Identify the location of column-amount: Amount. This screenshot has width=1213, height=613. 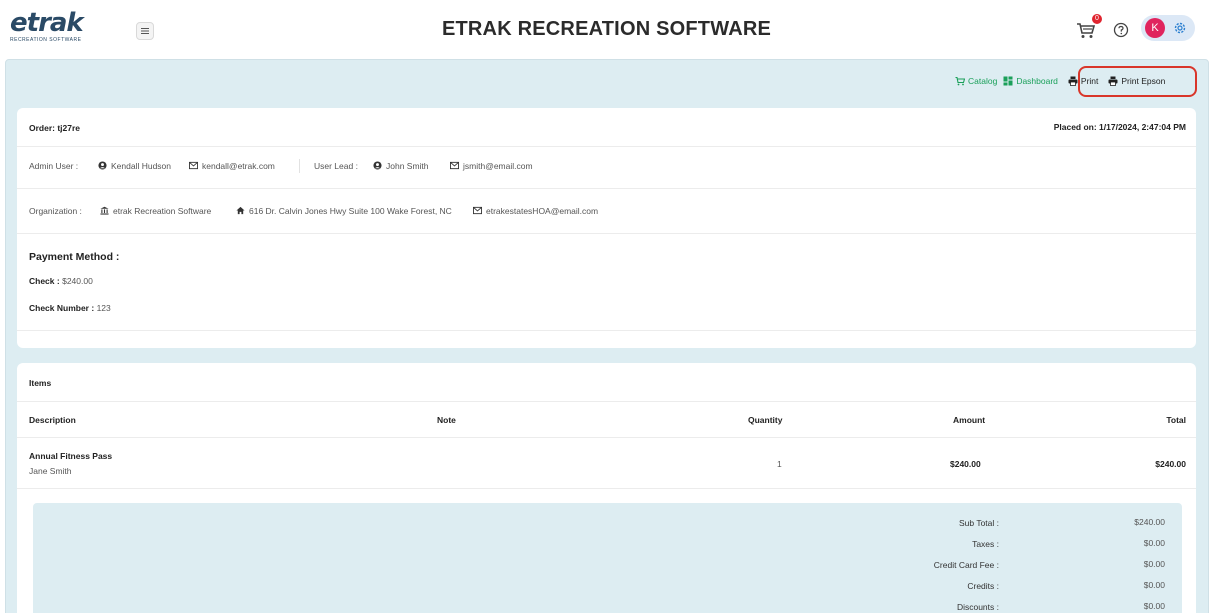
(969, 420).